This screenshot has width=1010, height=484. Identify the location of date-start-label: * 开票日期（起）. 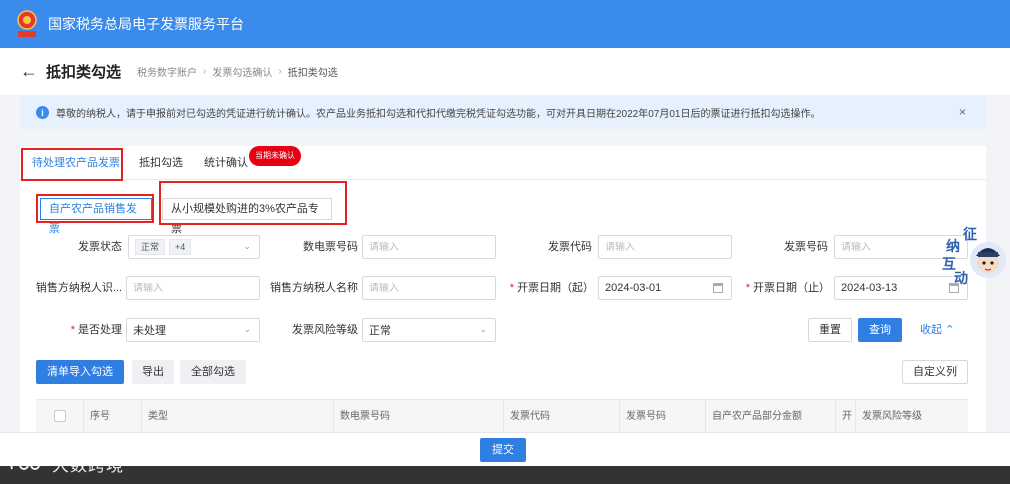
(549, 288).